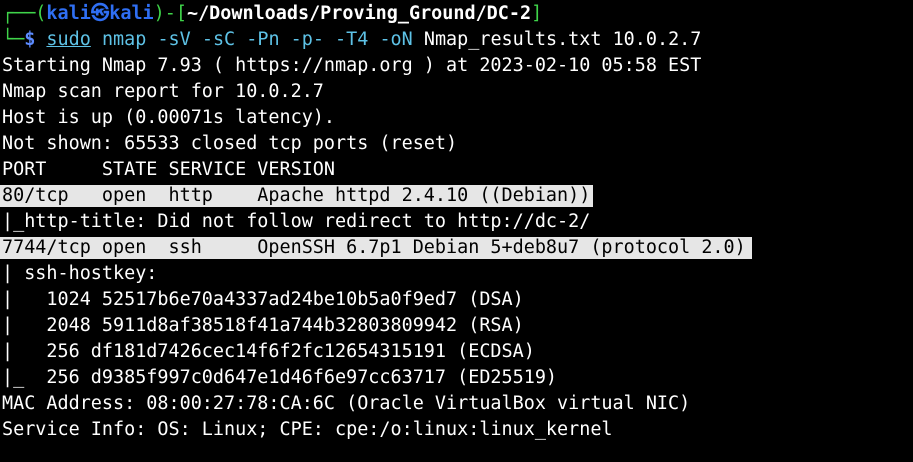  I want to click on output-host-up: Host is up (0.00071s latency)., so click(169, 117).